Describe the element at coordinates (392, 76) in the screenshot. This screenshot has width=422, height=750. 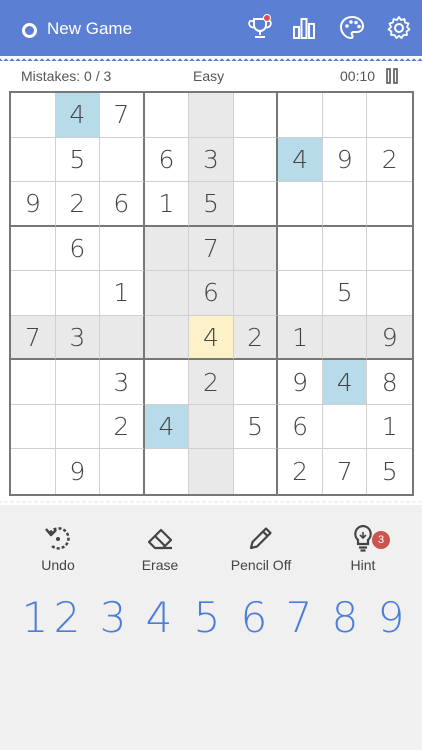
I see `pause-icon` at that location.